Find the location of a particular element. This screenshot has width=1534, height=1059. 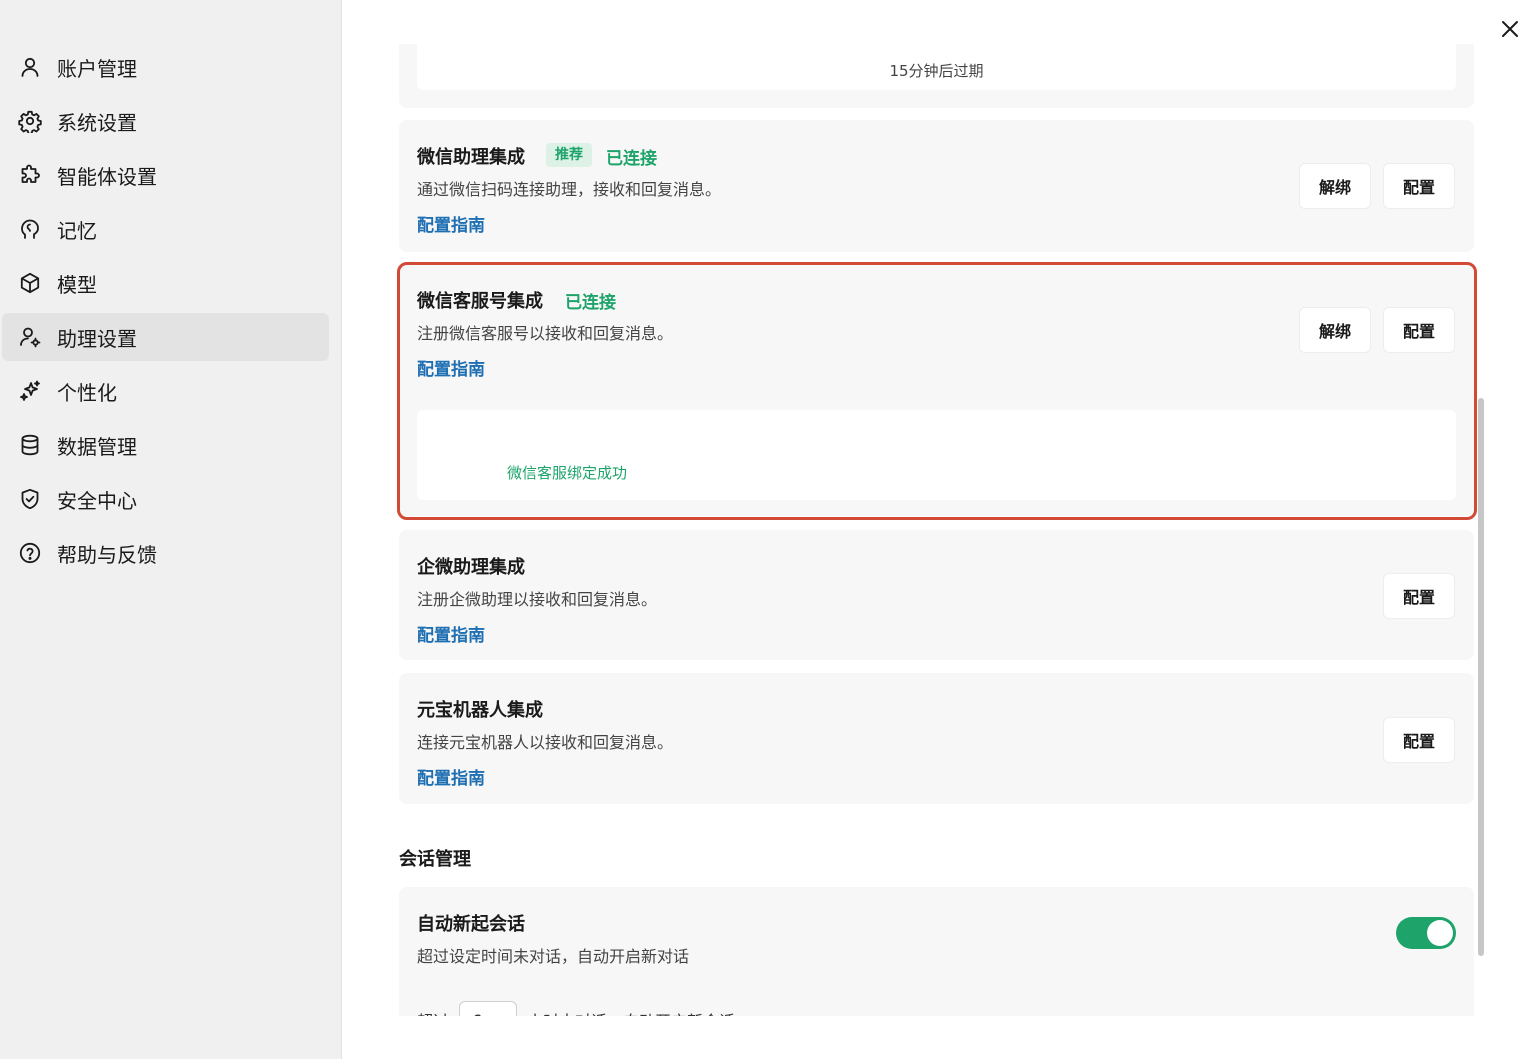

card-title: 元宝机器人集成 is located at coordinates (480, 710).